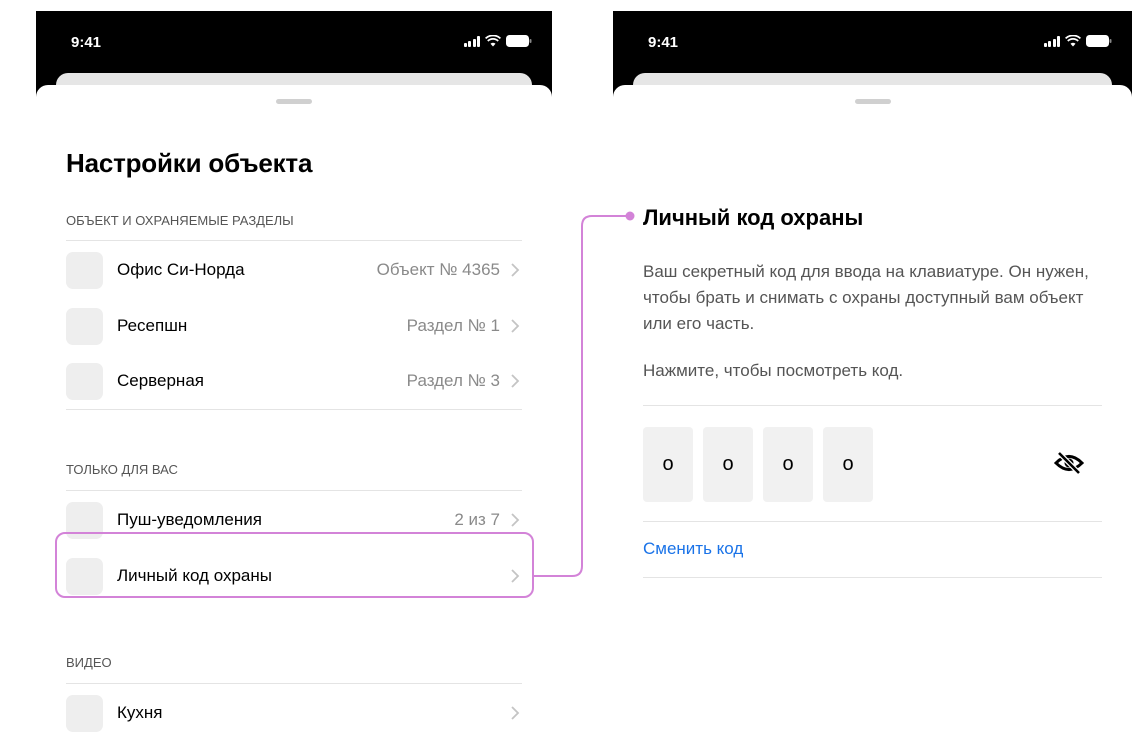 The height and width of the screenshot is (732, 1138). I want to click on pin-code-display: o o o o, so click(758, 464).